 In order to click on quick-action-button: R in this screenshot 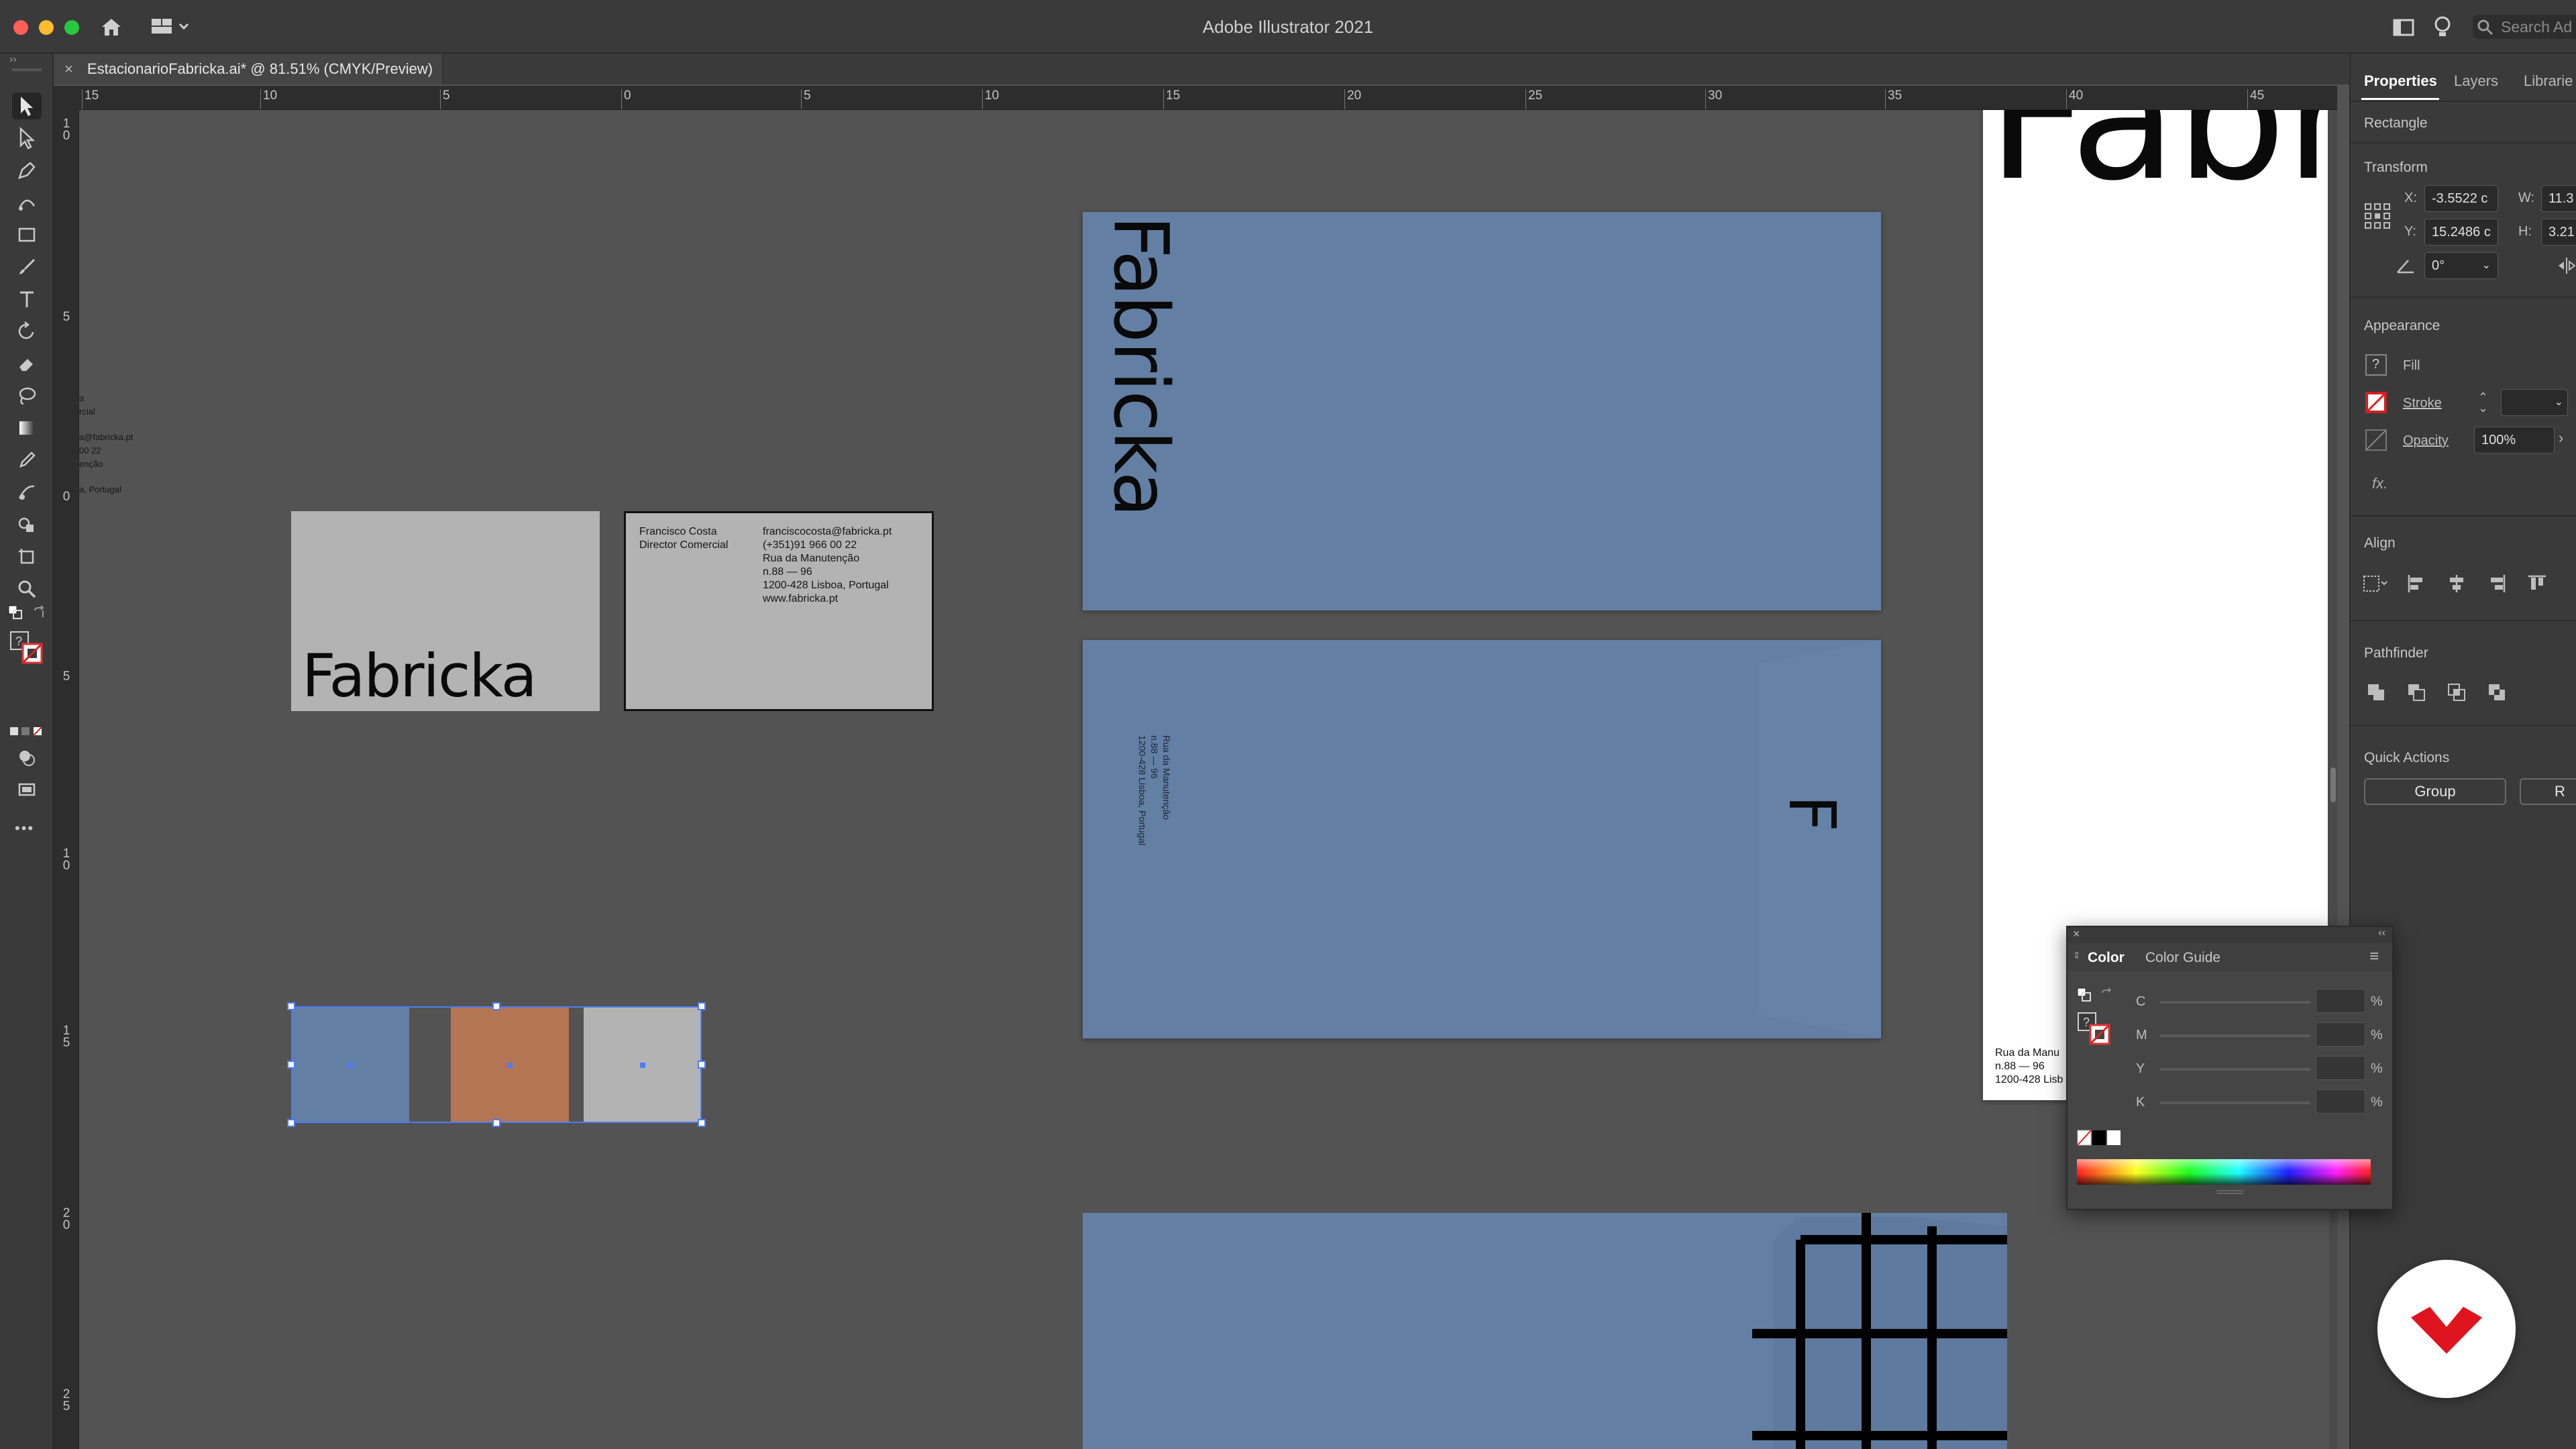, I will do `click(2548, 791)`.